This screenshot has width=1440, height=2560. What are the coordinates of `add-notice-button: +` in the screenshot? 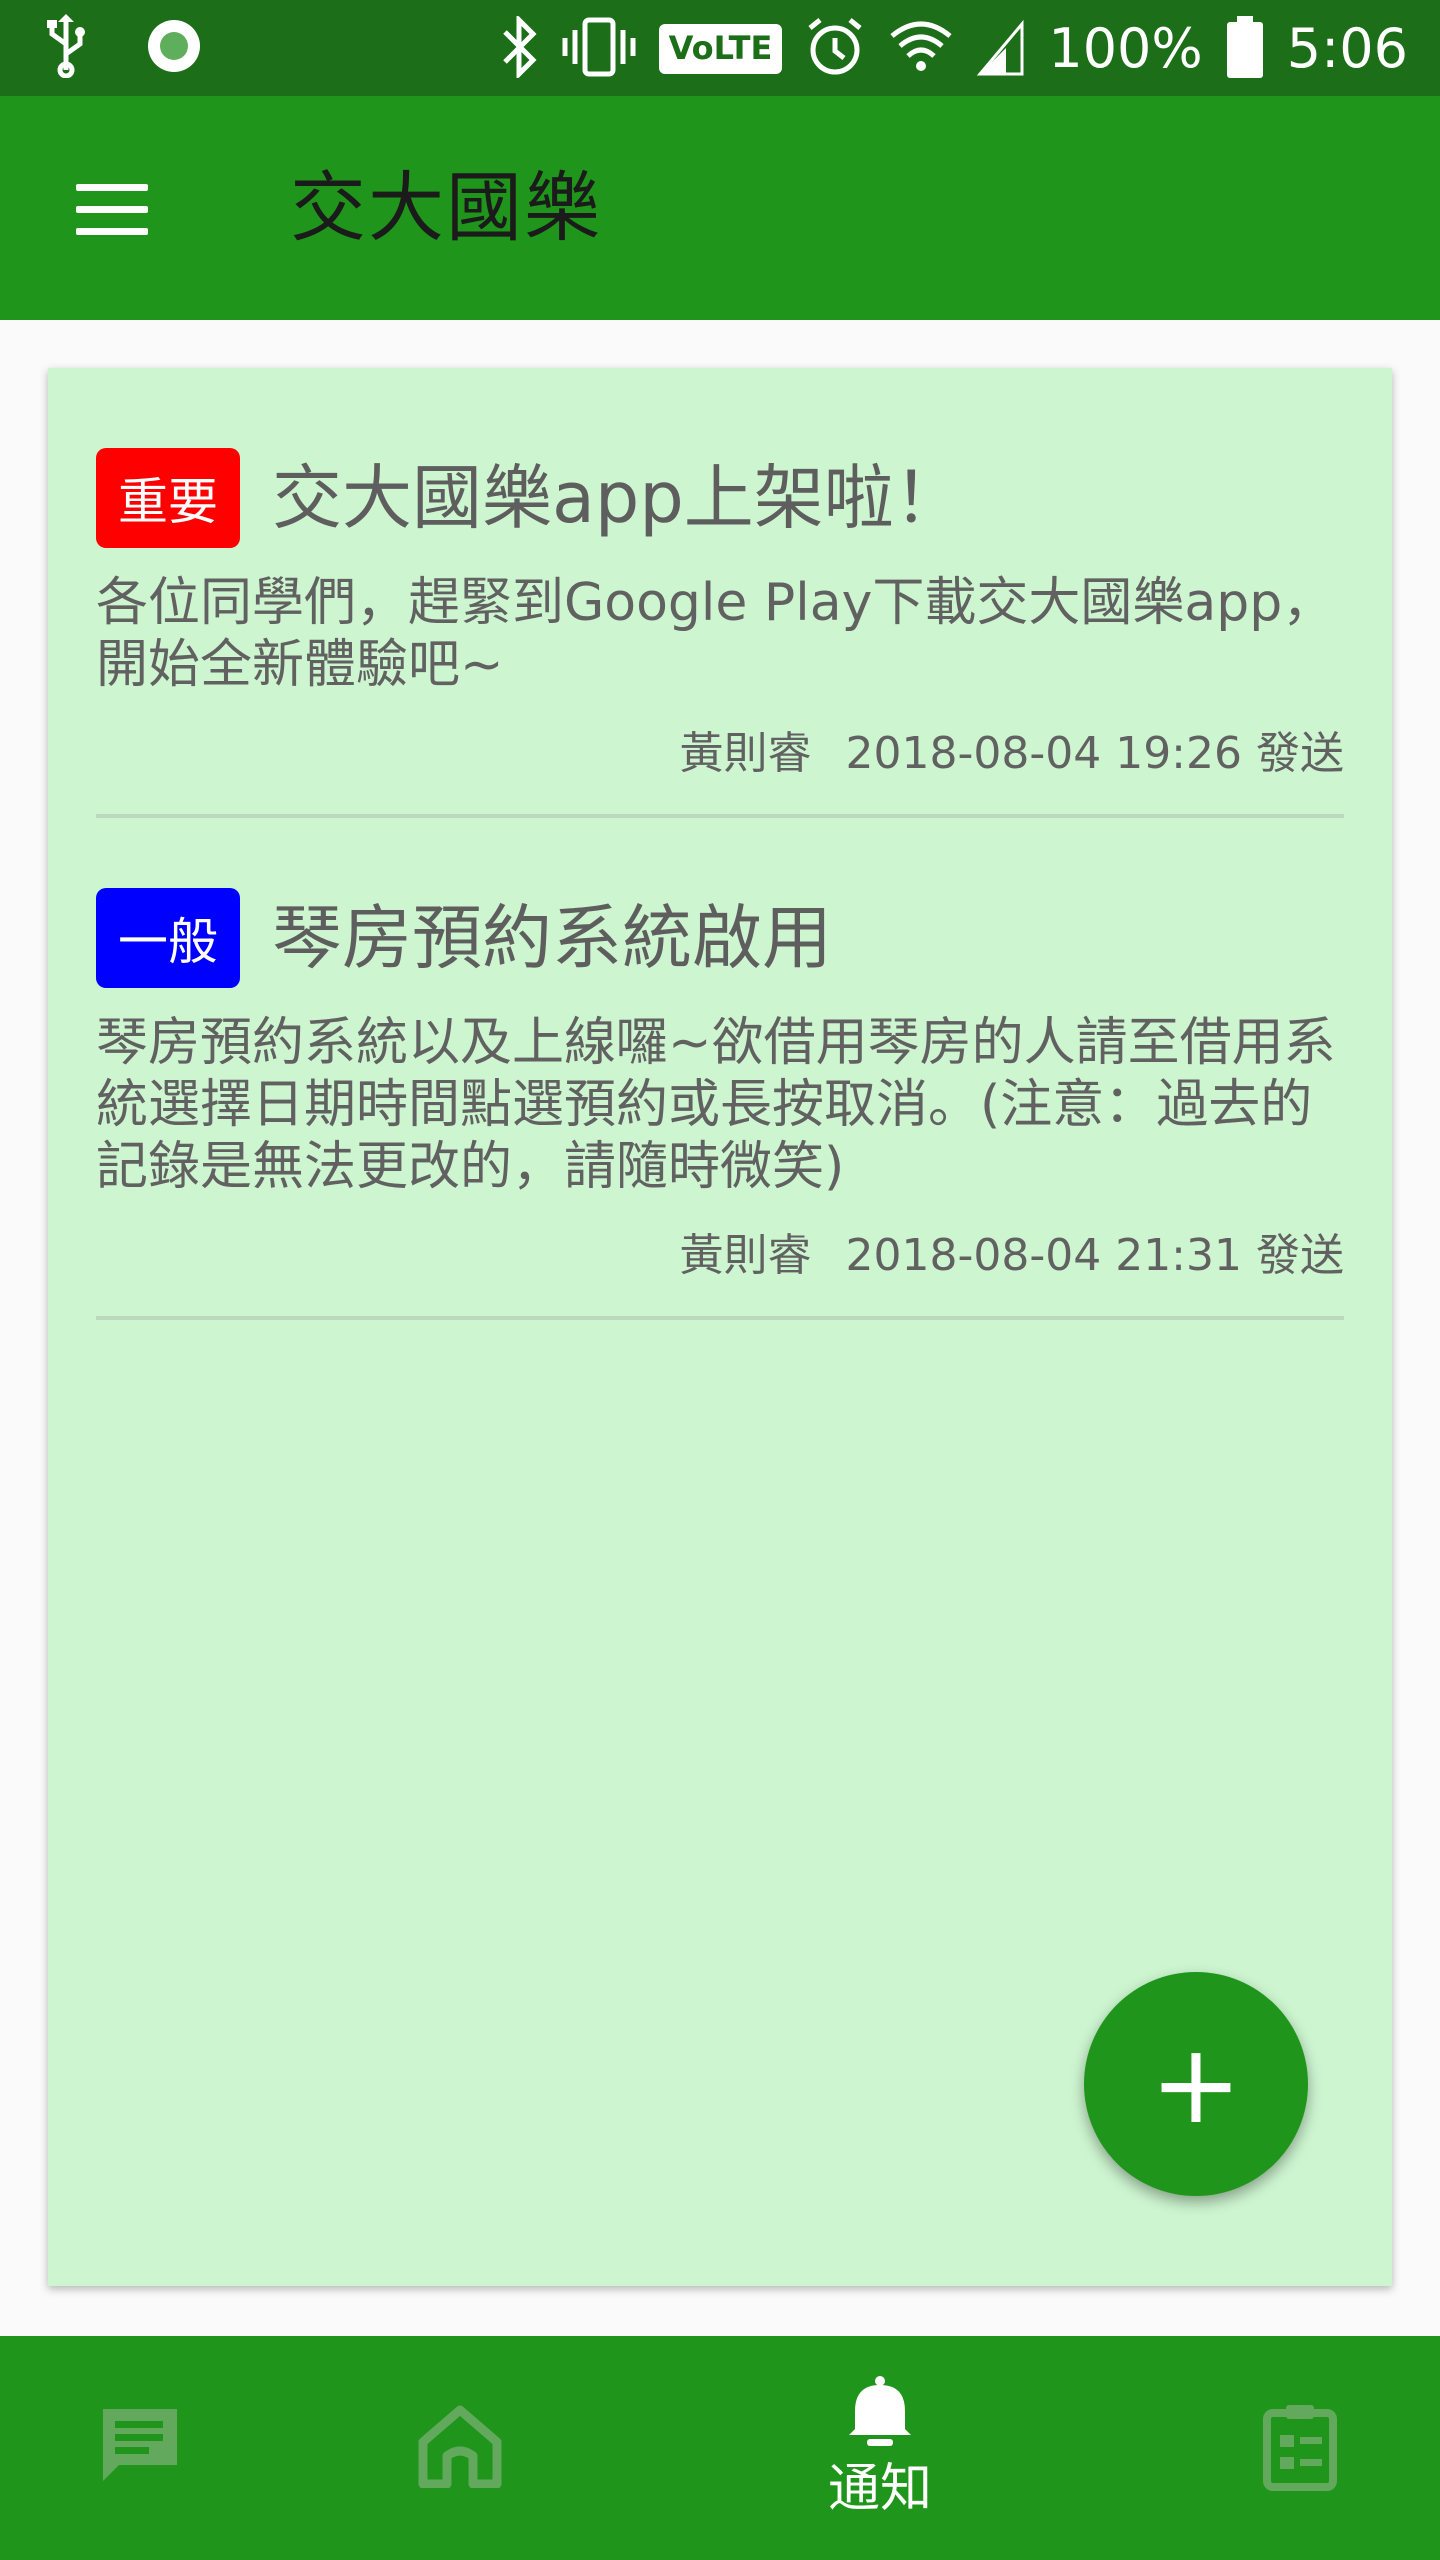 It's located at (1196, 2084).